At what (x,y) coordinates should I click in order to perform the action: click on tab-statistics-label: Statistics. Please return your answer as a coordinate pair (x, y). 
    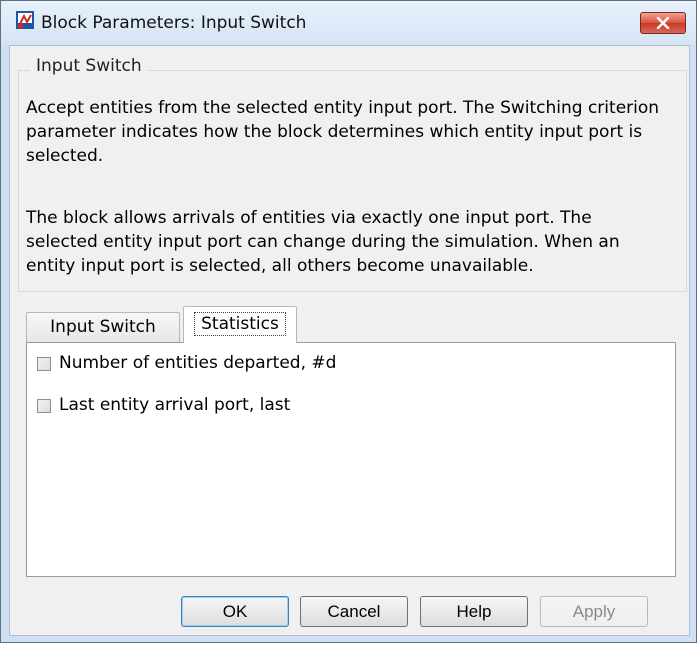
    Looking at the image, I should click on (240, 324).